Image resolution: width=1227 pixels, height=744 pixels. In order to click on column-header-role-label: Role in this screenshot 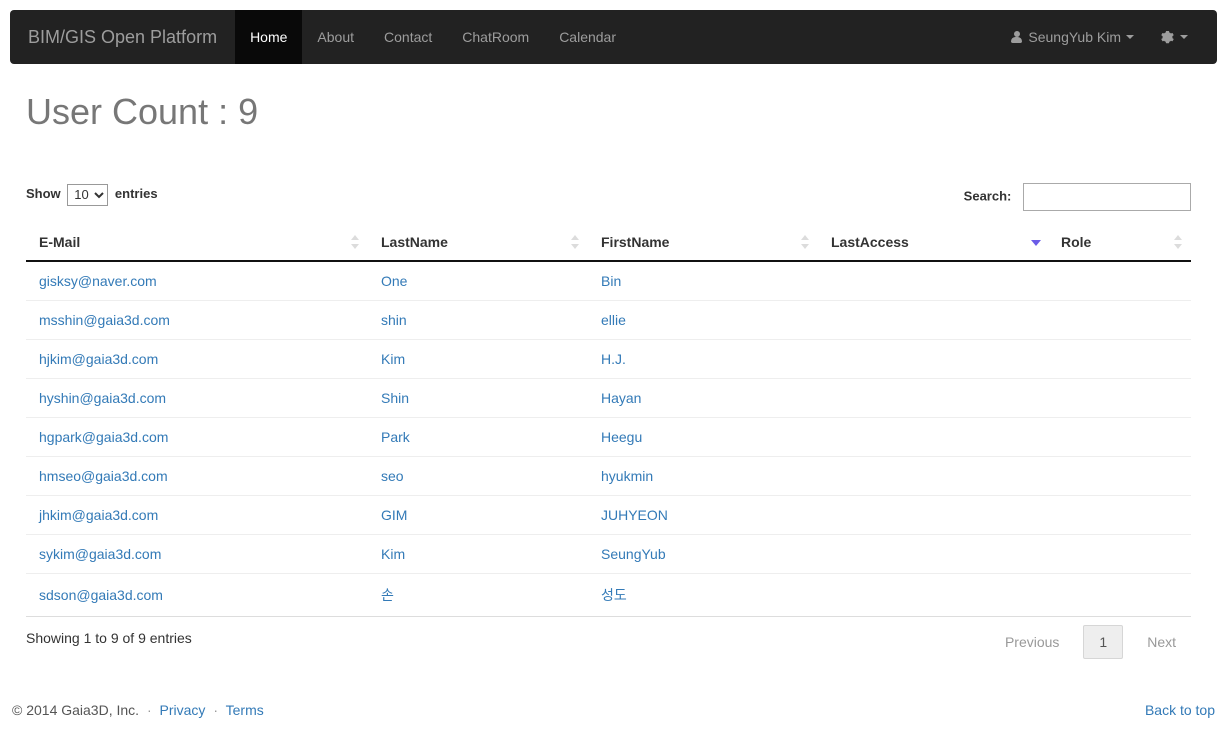, I will do `click(1076, 242)`.